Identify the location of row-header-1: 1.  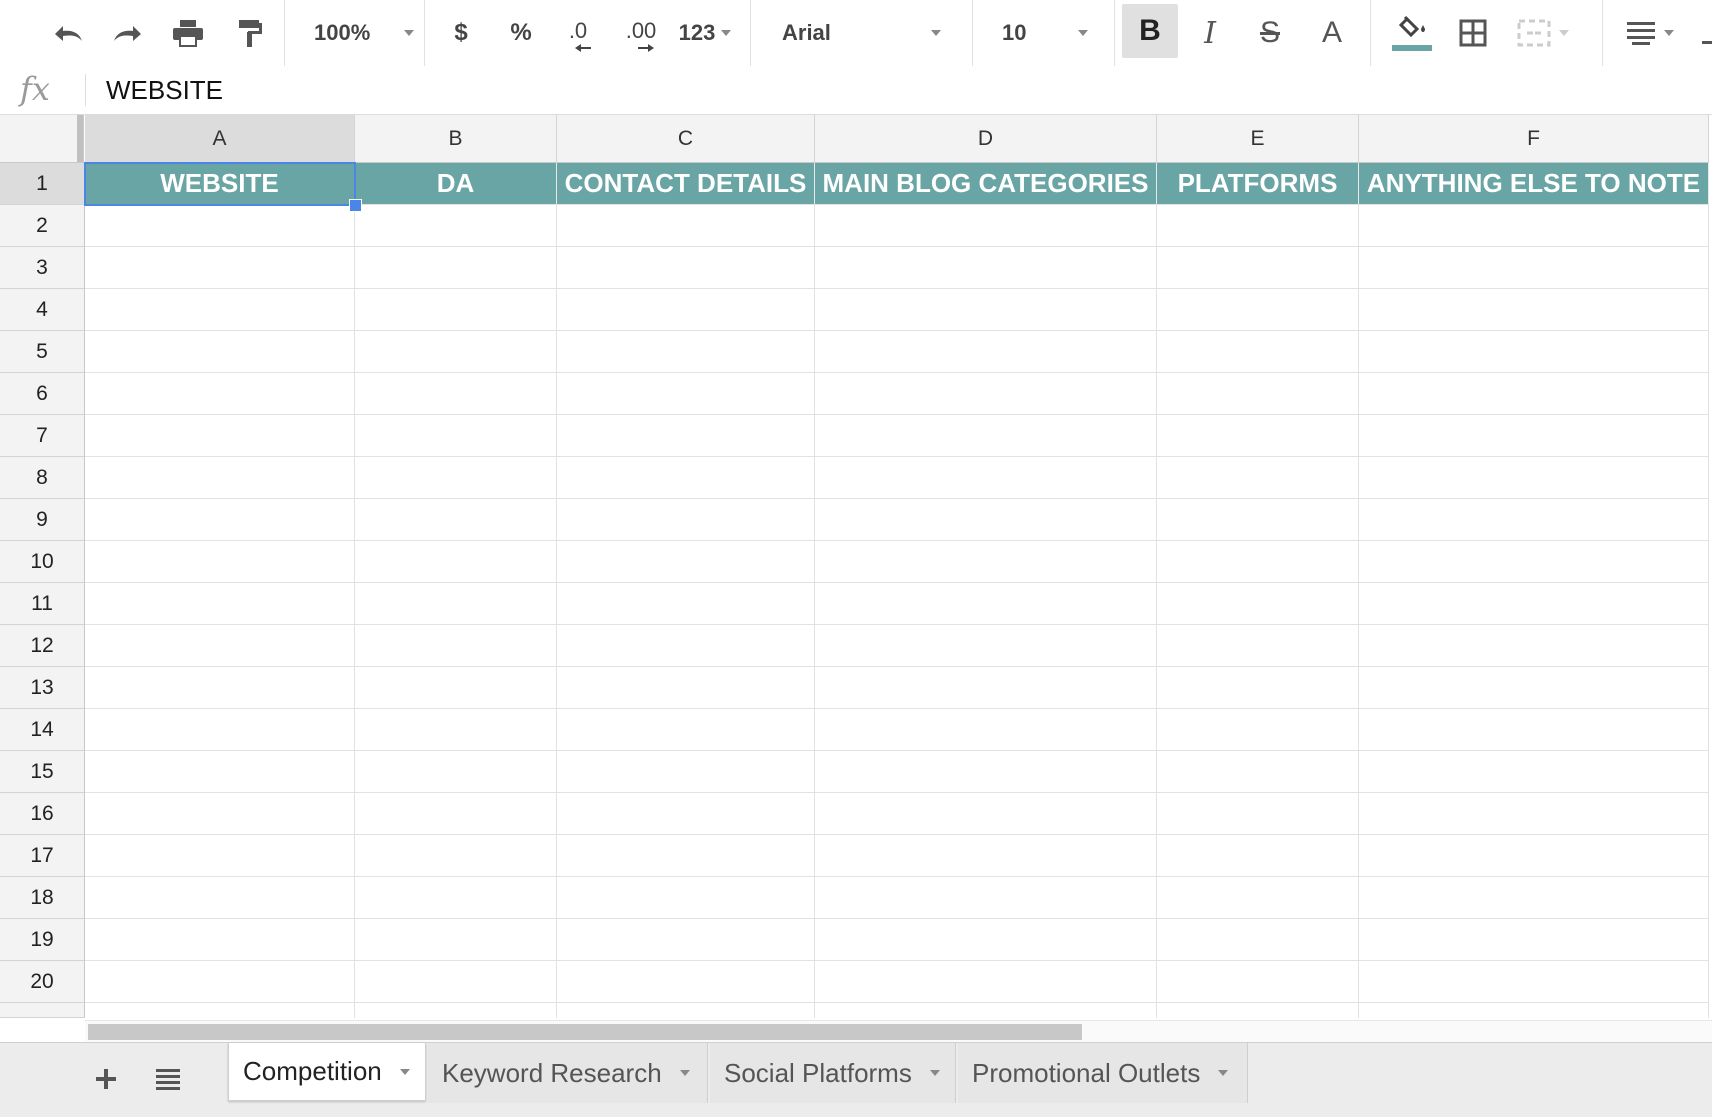
(42, 184).